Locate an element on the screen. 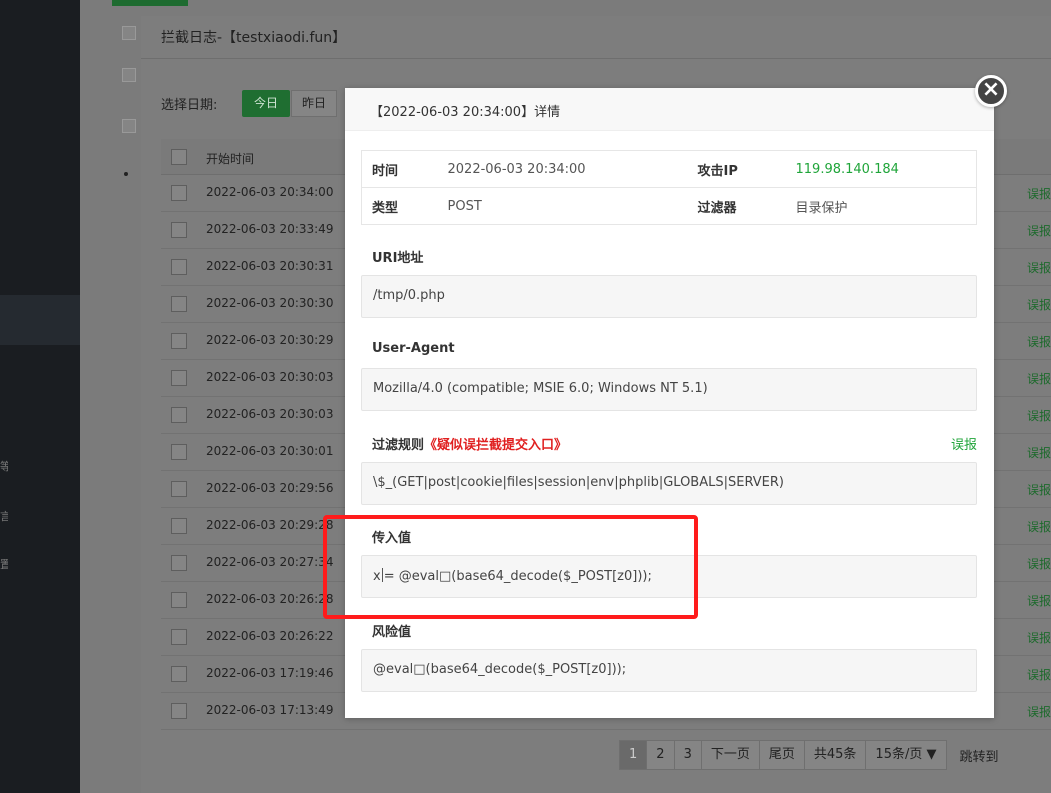 The image size is (1051, 793). attack-ip-value: 119.98.140.184 is located at coordinates (881, 169).